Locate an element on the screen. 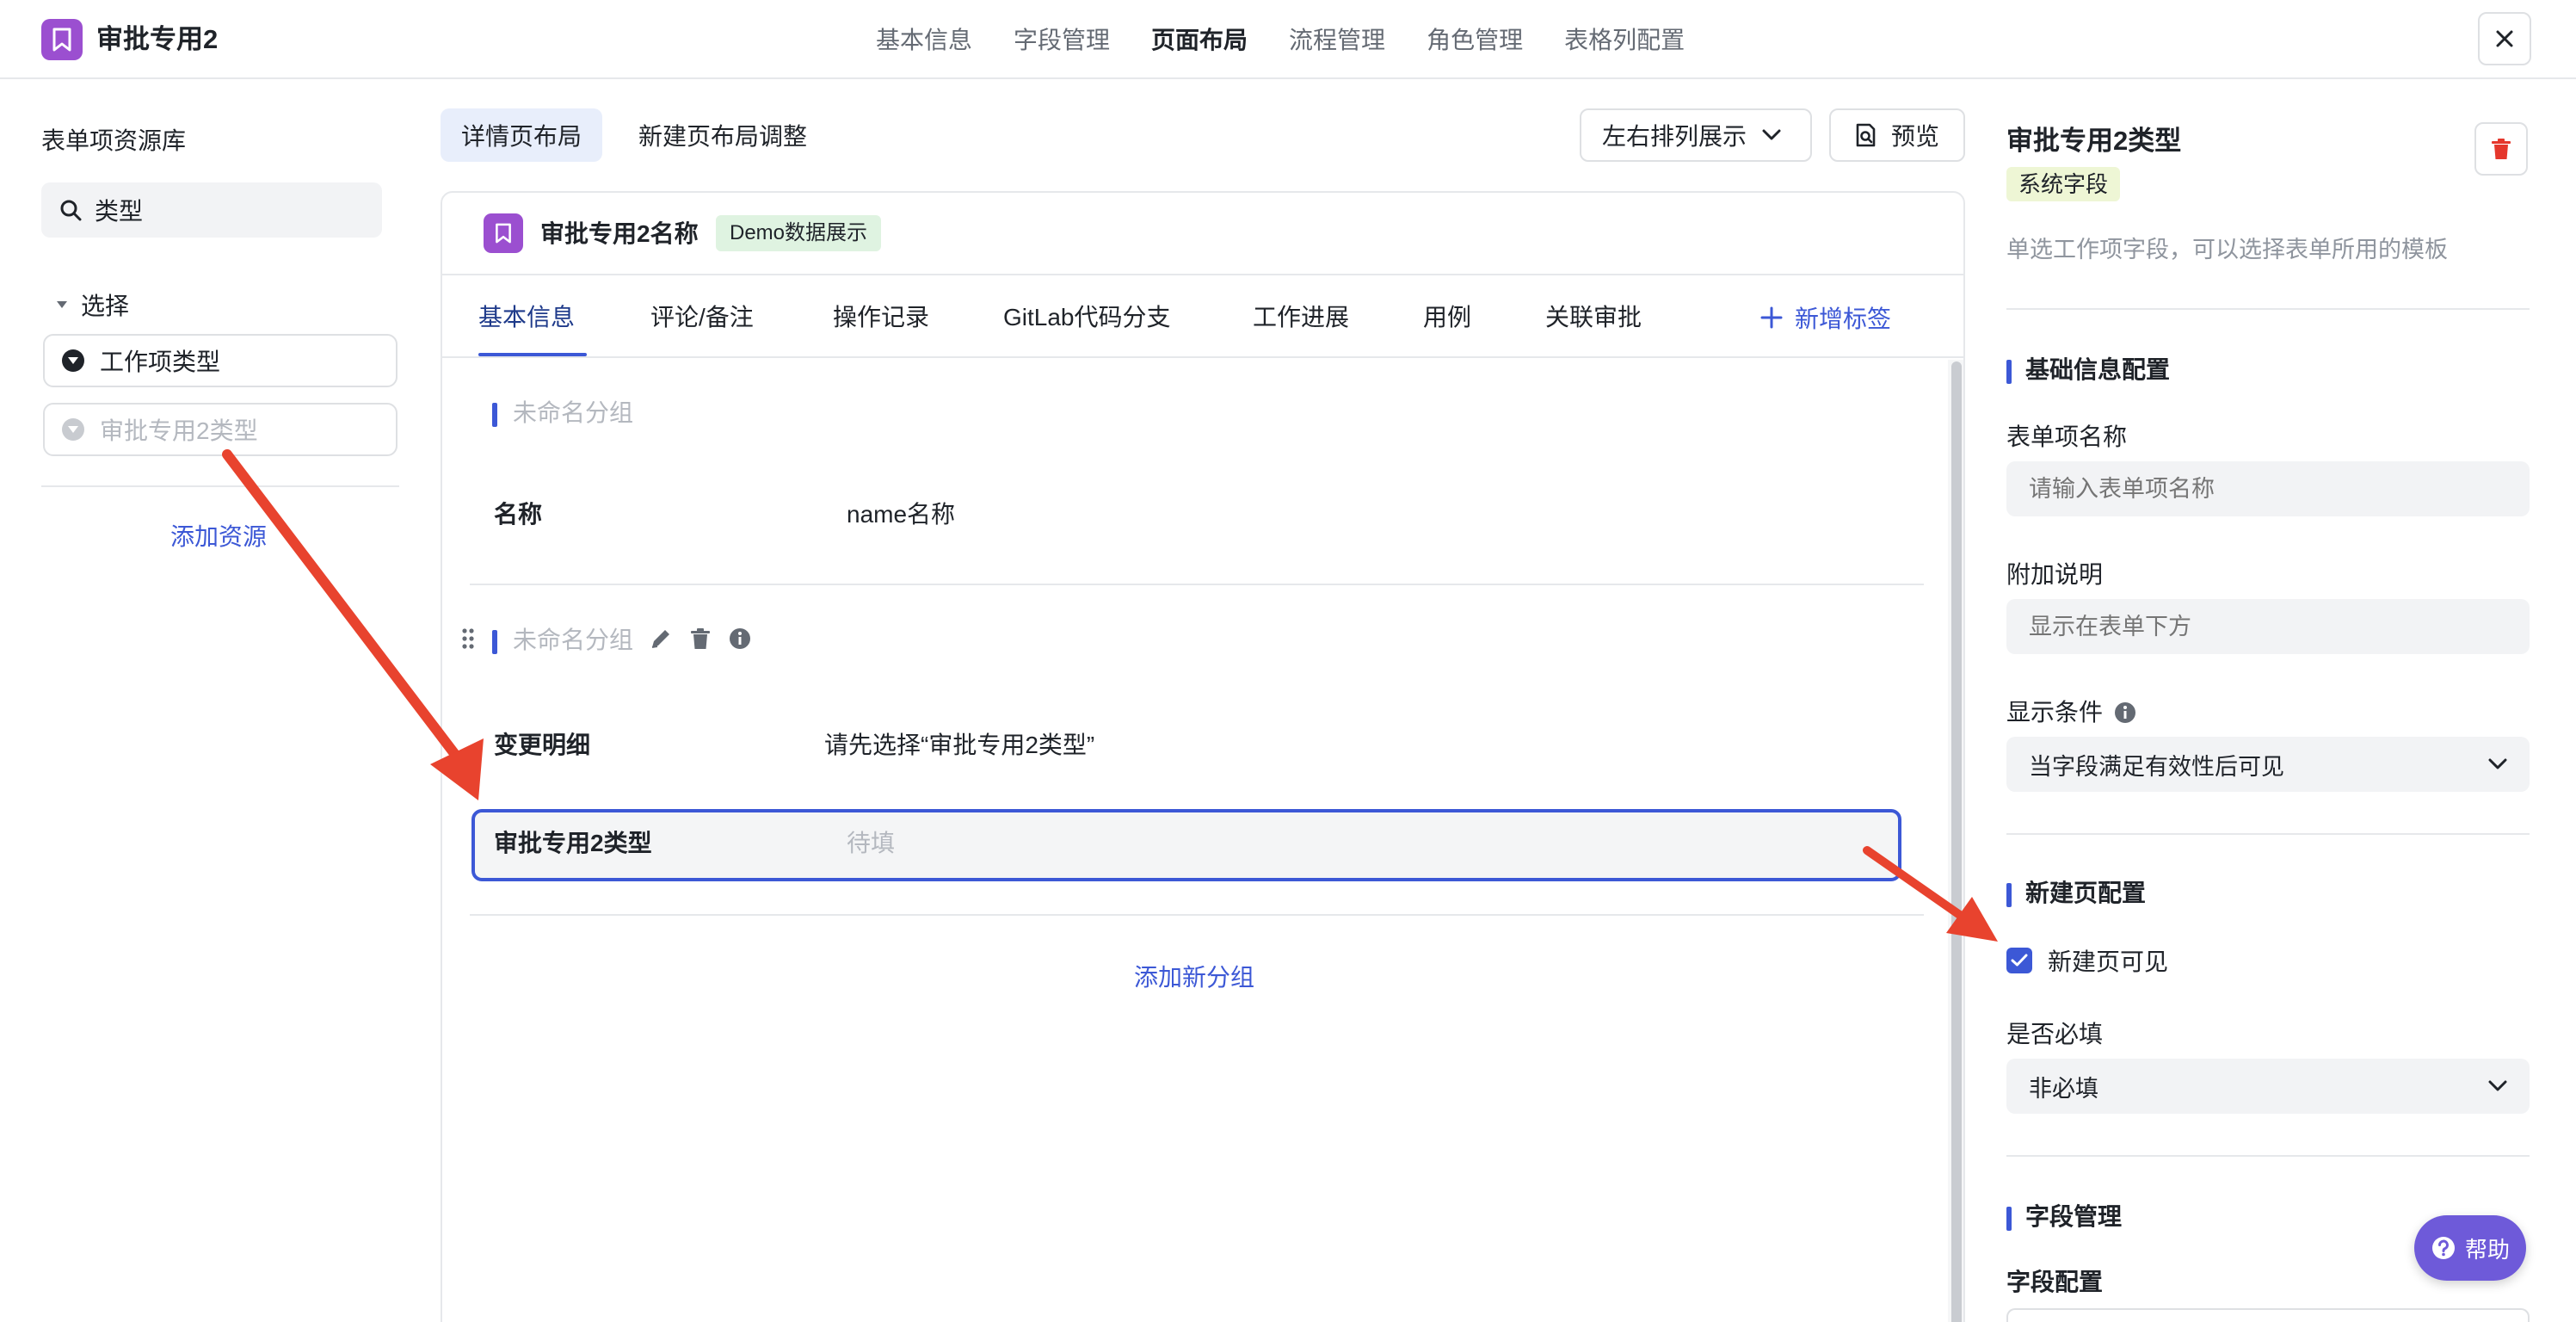  close-button is located at coordinates (2504, 39).